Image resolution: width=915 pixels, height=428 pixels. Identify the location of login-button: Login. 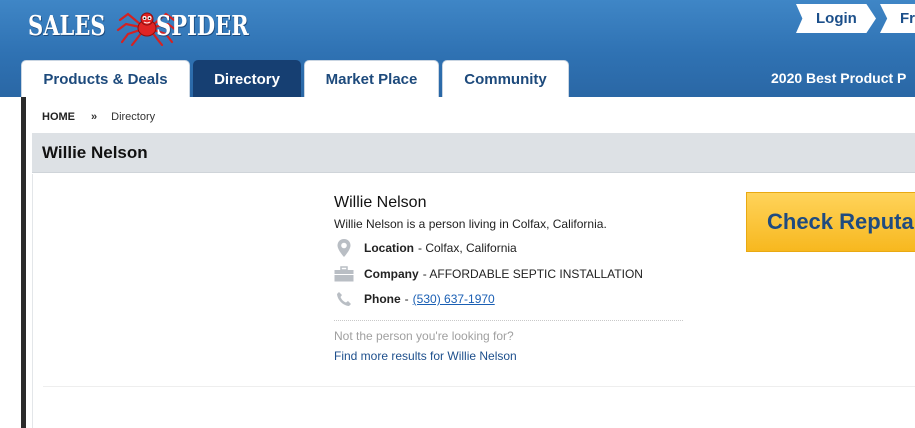
(836, 18).